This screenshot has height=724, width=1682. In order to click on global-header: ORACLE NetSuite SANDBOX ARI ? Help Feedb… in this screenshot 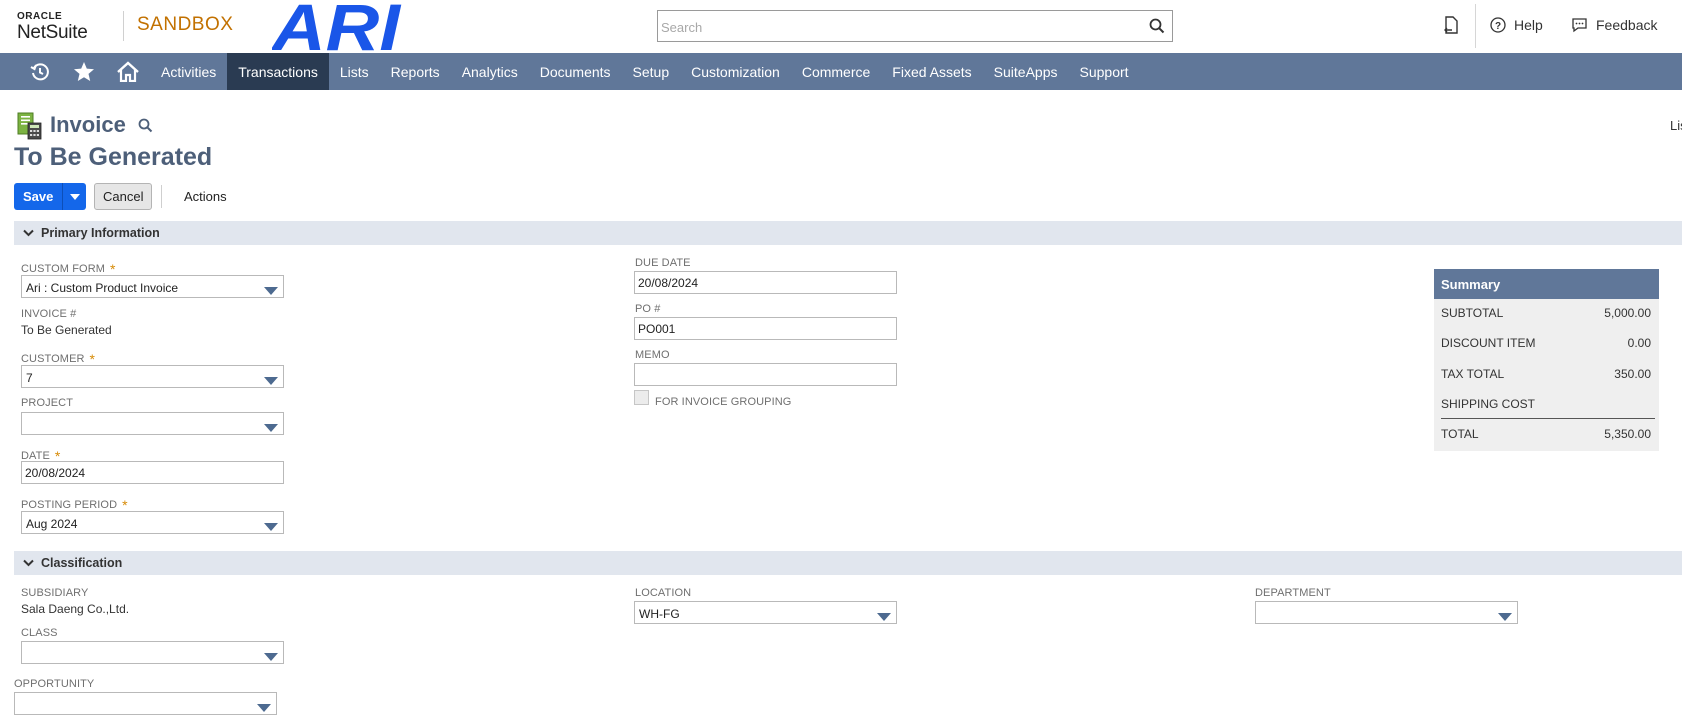, I will do `click(841, 32)`.